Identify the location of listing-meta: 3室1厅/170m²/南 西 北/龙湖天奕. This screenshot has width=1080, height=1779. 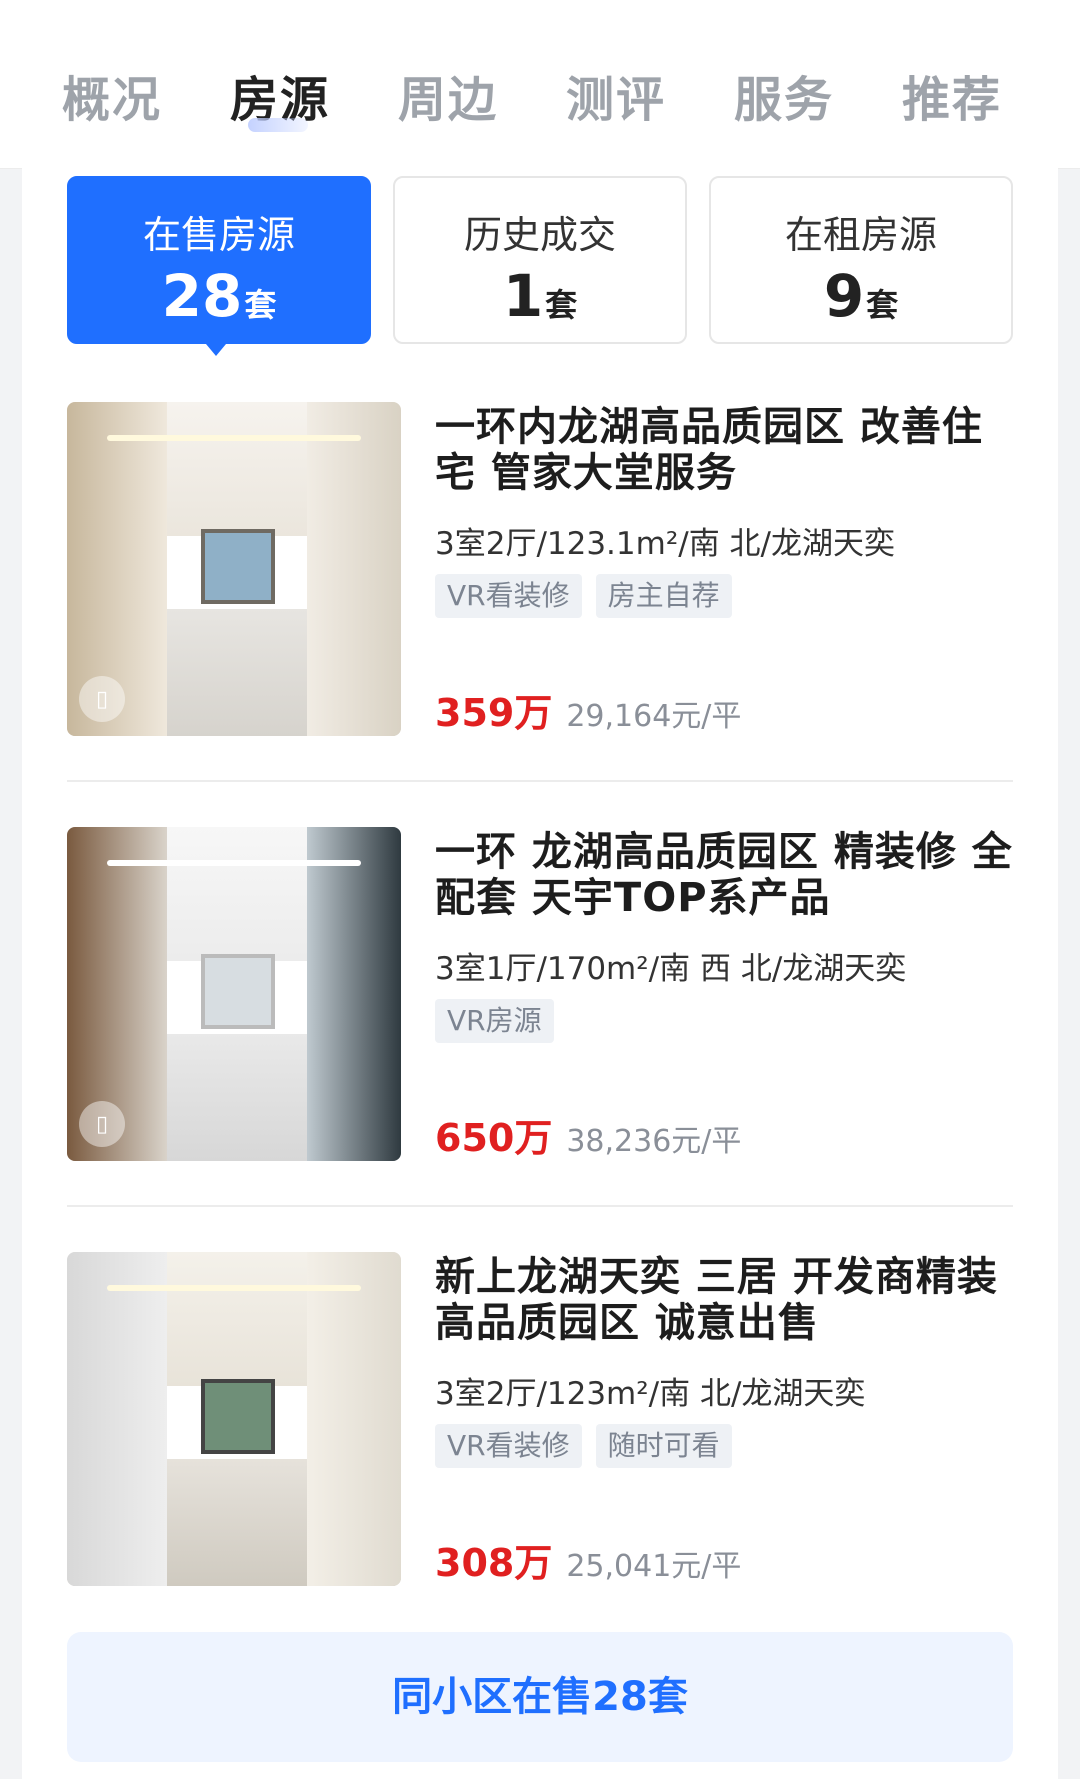
(671, 969).